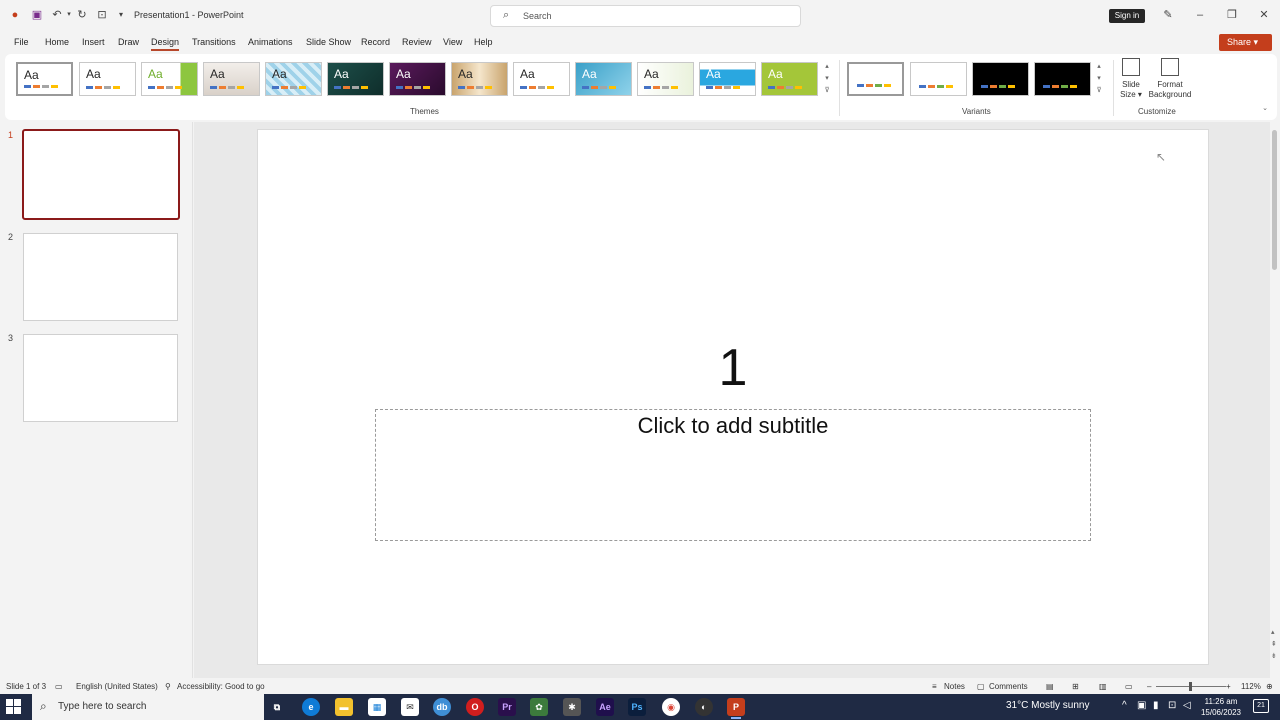 This screenshot has height=720, width=1280. What do you see at coordinates (1099, 79) in the screenshot?
I see `variants-scroll-down-icon: ▾` at bounding box center [1099, 79].